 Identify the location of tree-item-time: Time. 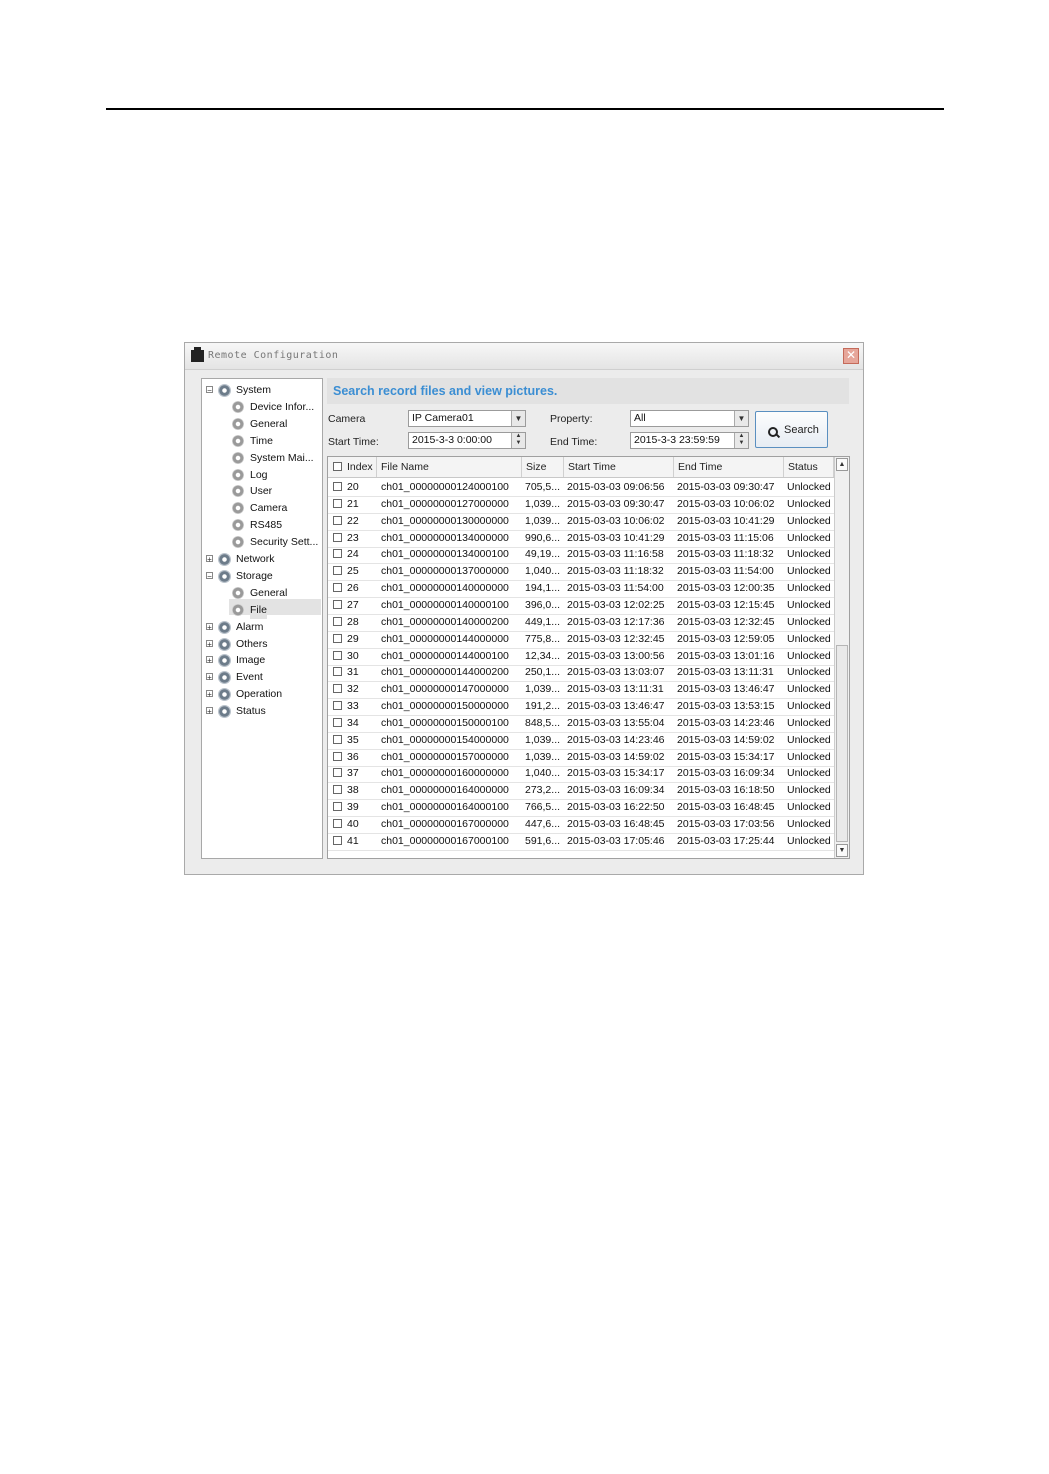
(261, 441).